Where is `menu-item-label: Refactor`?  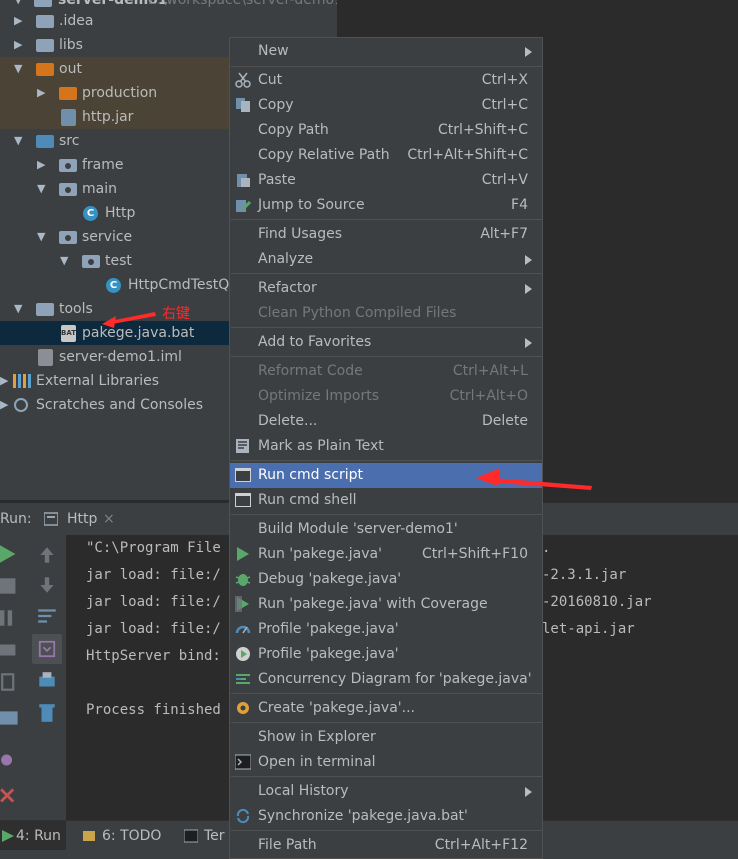
menu-item-label: Refactor is located at coordinates (287, 288).